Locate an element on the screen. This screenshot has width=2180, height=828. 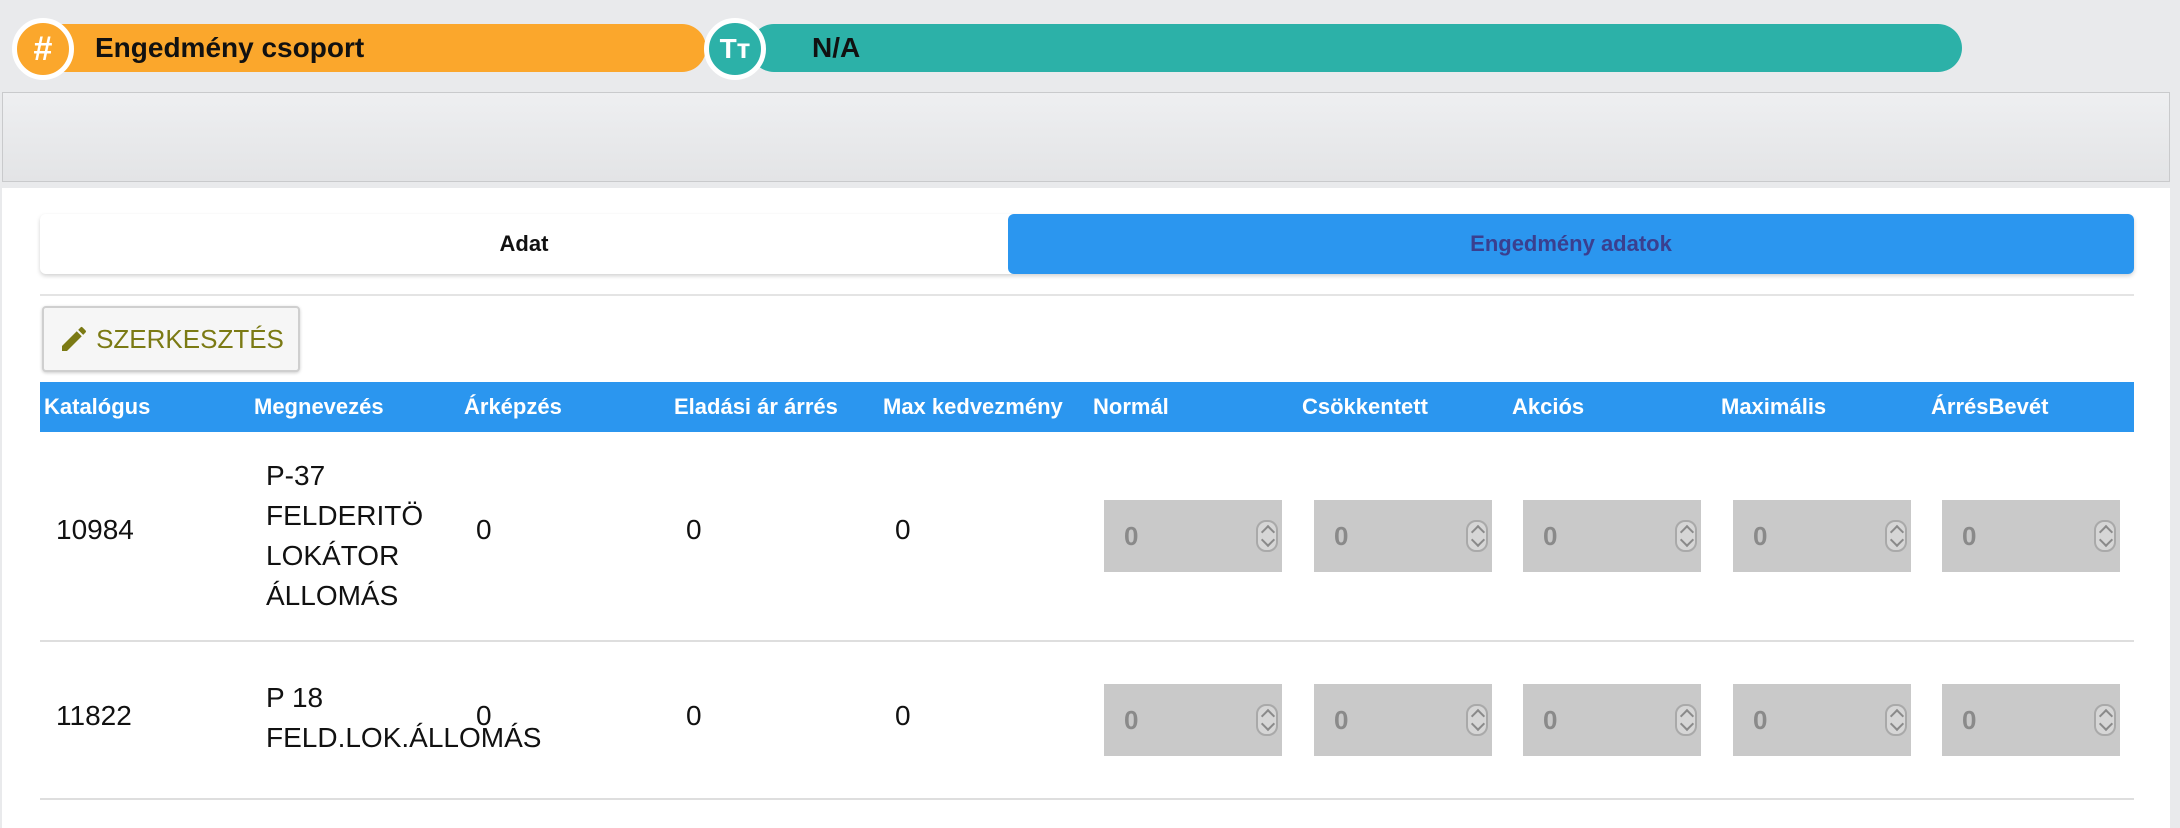
divider is located at coordinates (1087, 295).